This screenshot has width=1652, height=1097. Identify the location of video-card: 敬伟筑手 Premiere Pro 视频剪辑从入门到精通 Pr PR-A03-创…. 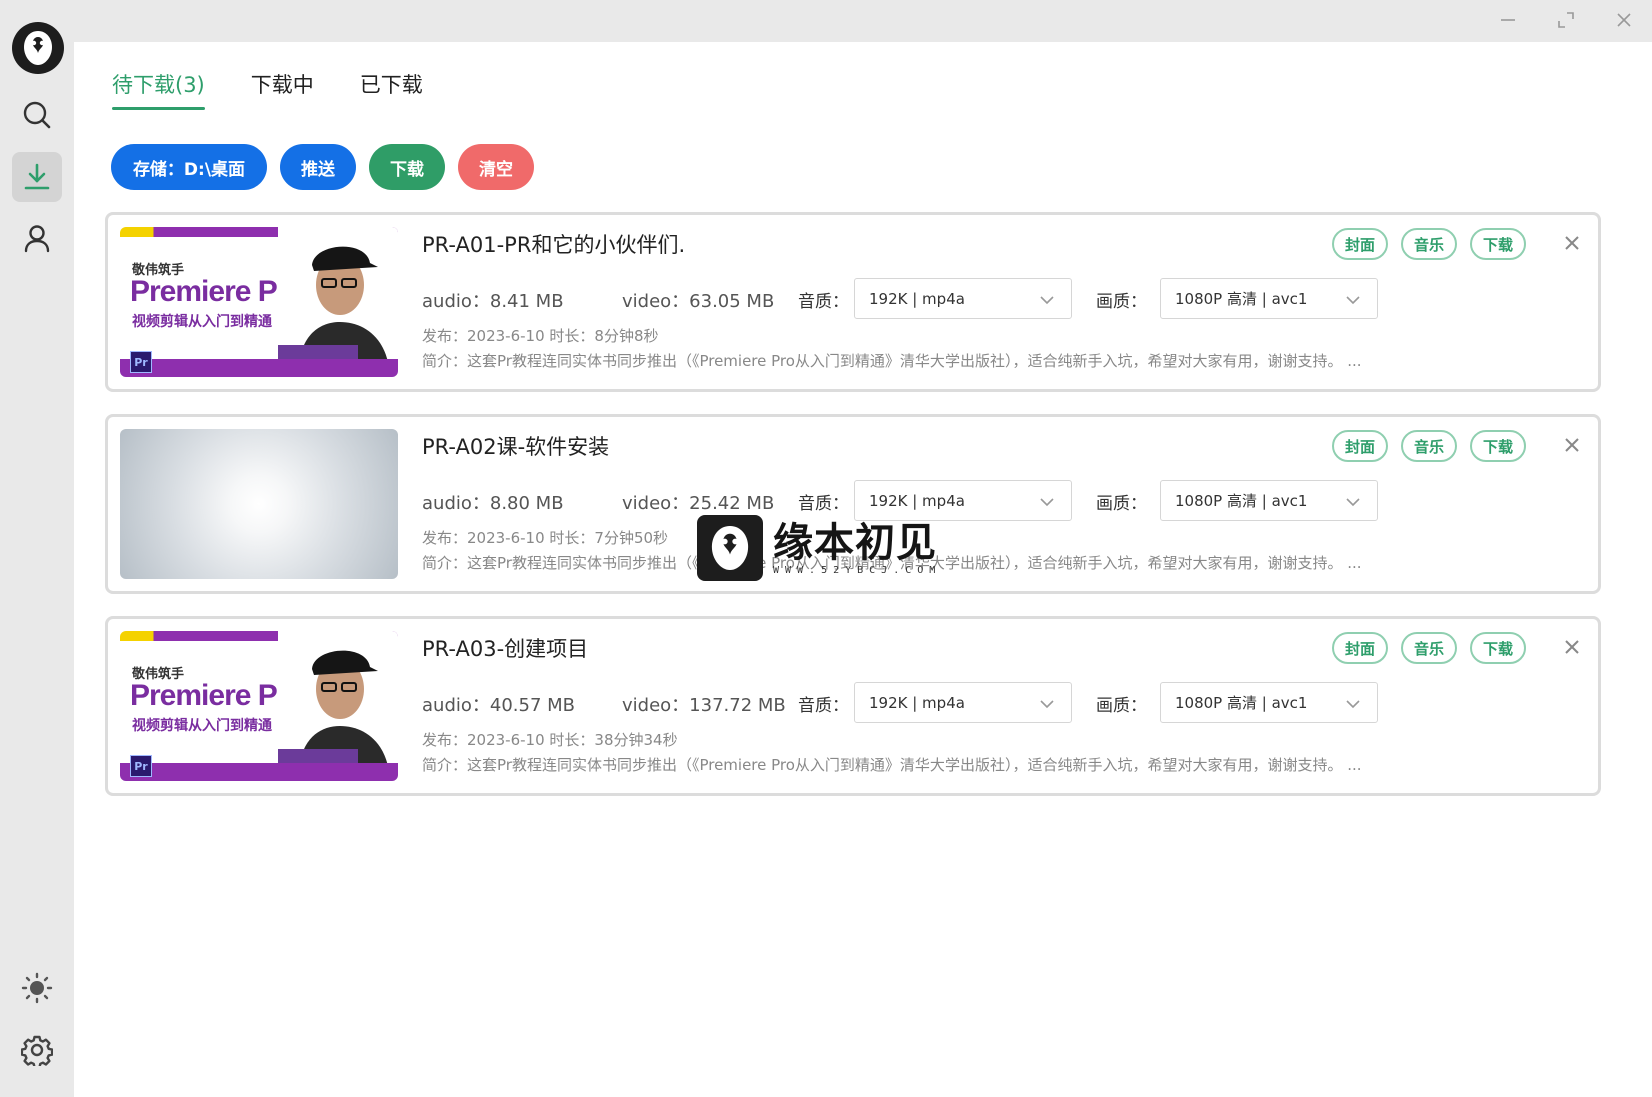
(853, 706).